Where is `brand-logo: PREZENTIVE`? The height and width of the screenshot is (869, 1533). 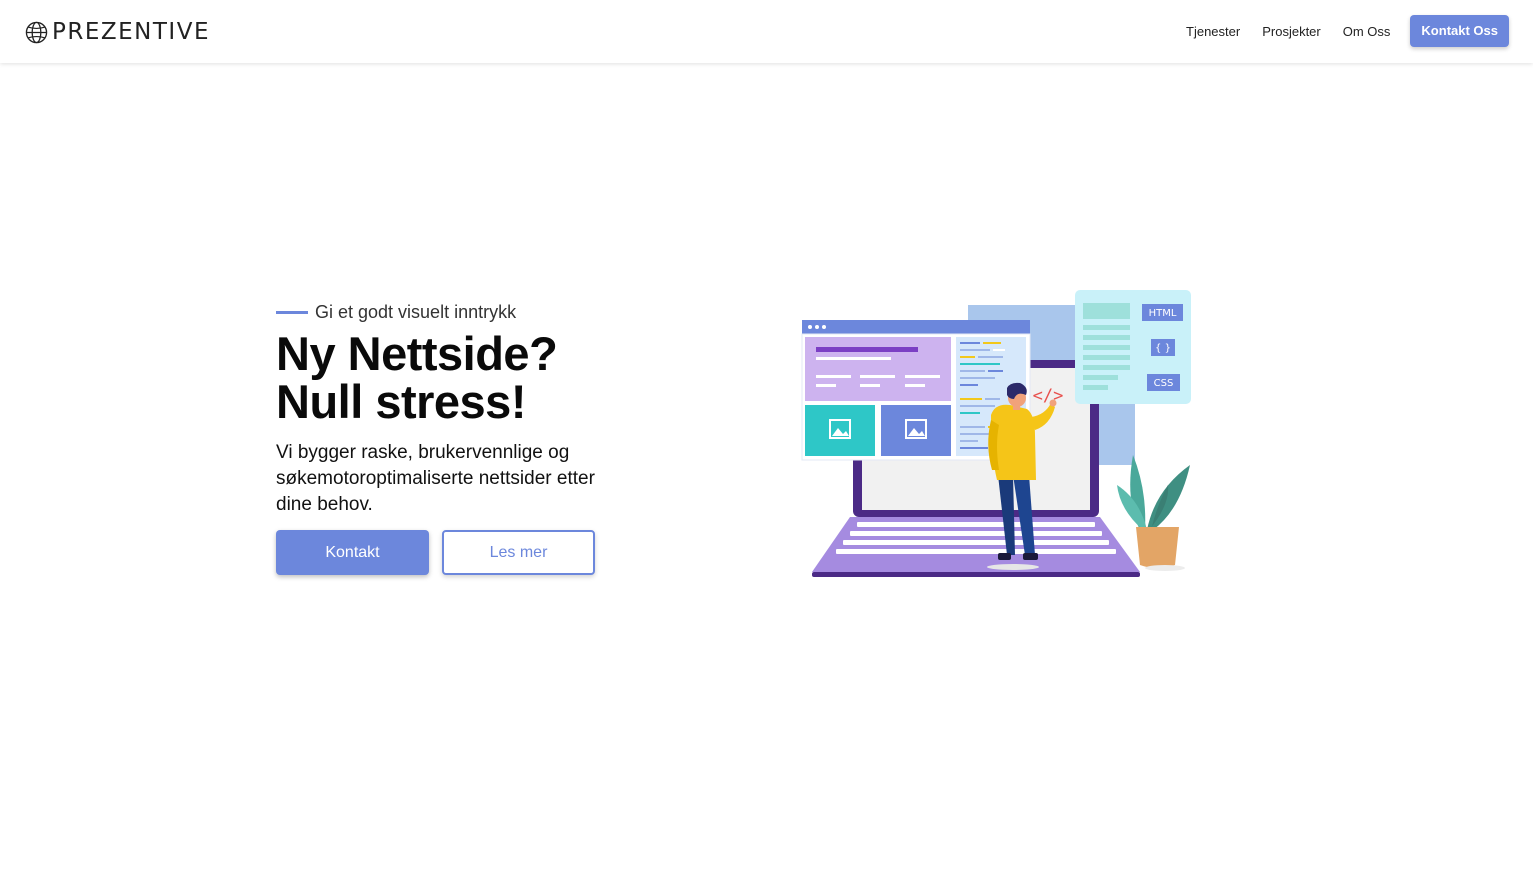 brand-logo: PREZENTIVE is located at coordinates (117, 32).